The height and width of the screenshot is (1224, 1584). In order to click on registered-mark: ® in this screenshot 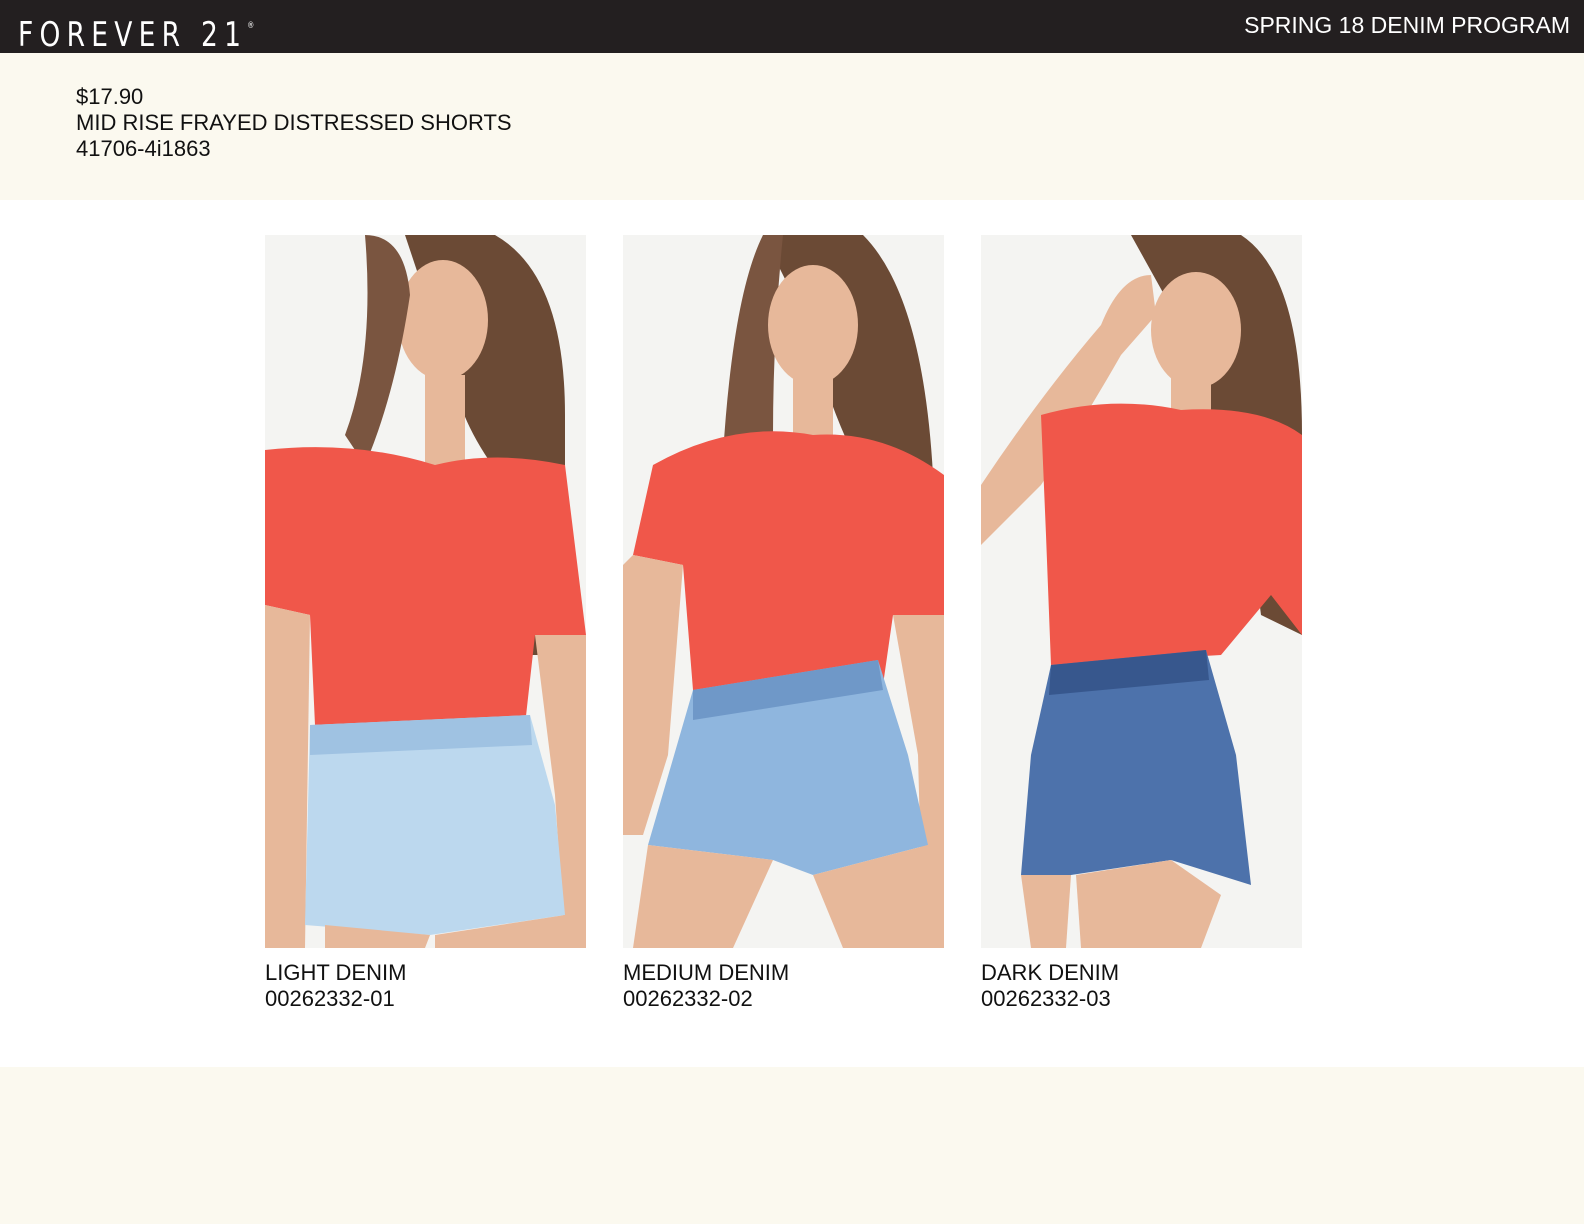, I will do `click(251, 26)`.